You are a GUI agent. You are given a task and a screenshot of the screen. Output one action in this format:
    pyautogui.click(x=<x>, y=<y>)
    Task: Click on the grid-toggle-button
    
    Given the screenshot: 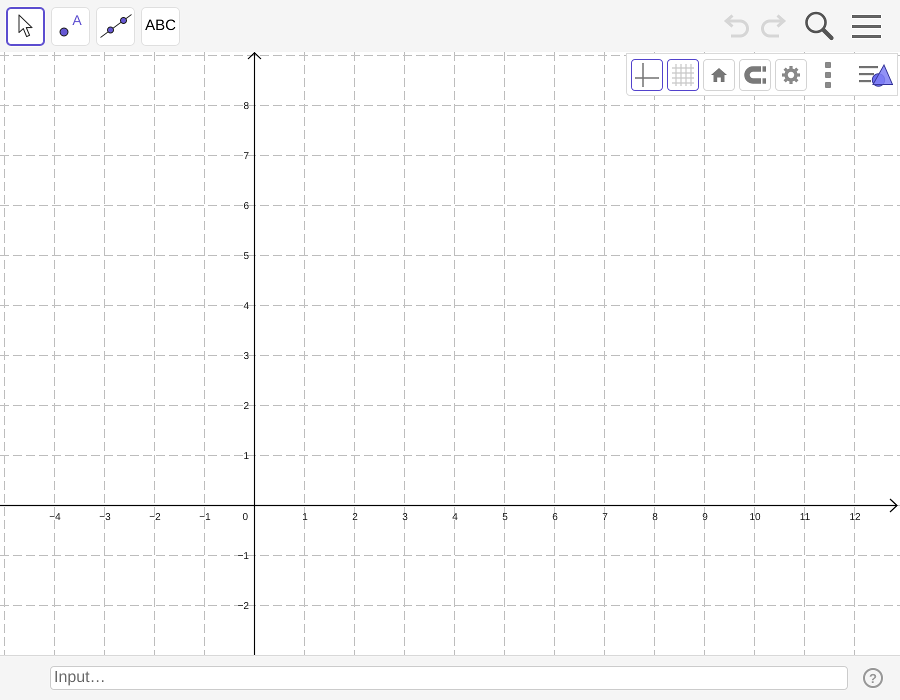 What is the action you would take?
    pyautogui.click(x=683, y=74)
    